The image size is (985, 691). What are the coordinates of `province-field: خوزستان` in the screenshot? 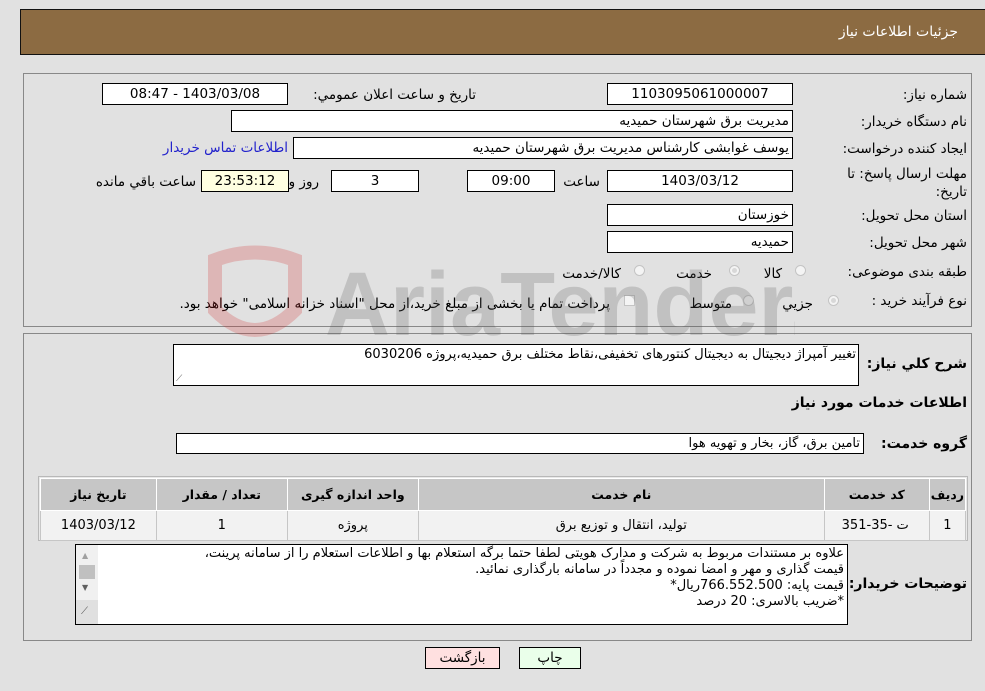 It's located at (700, 215).